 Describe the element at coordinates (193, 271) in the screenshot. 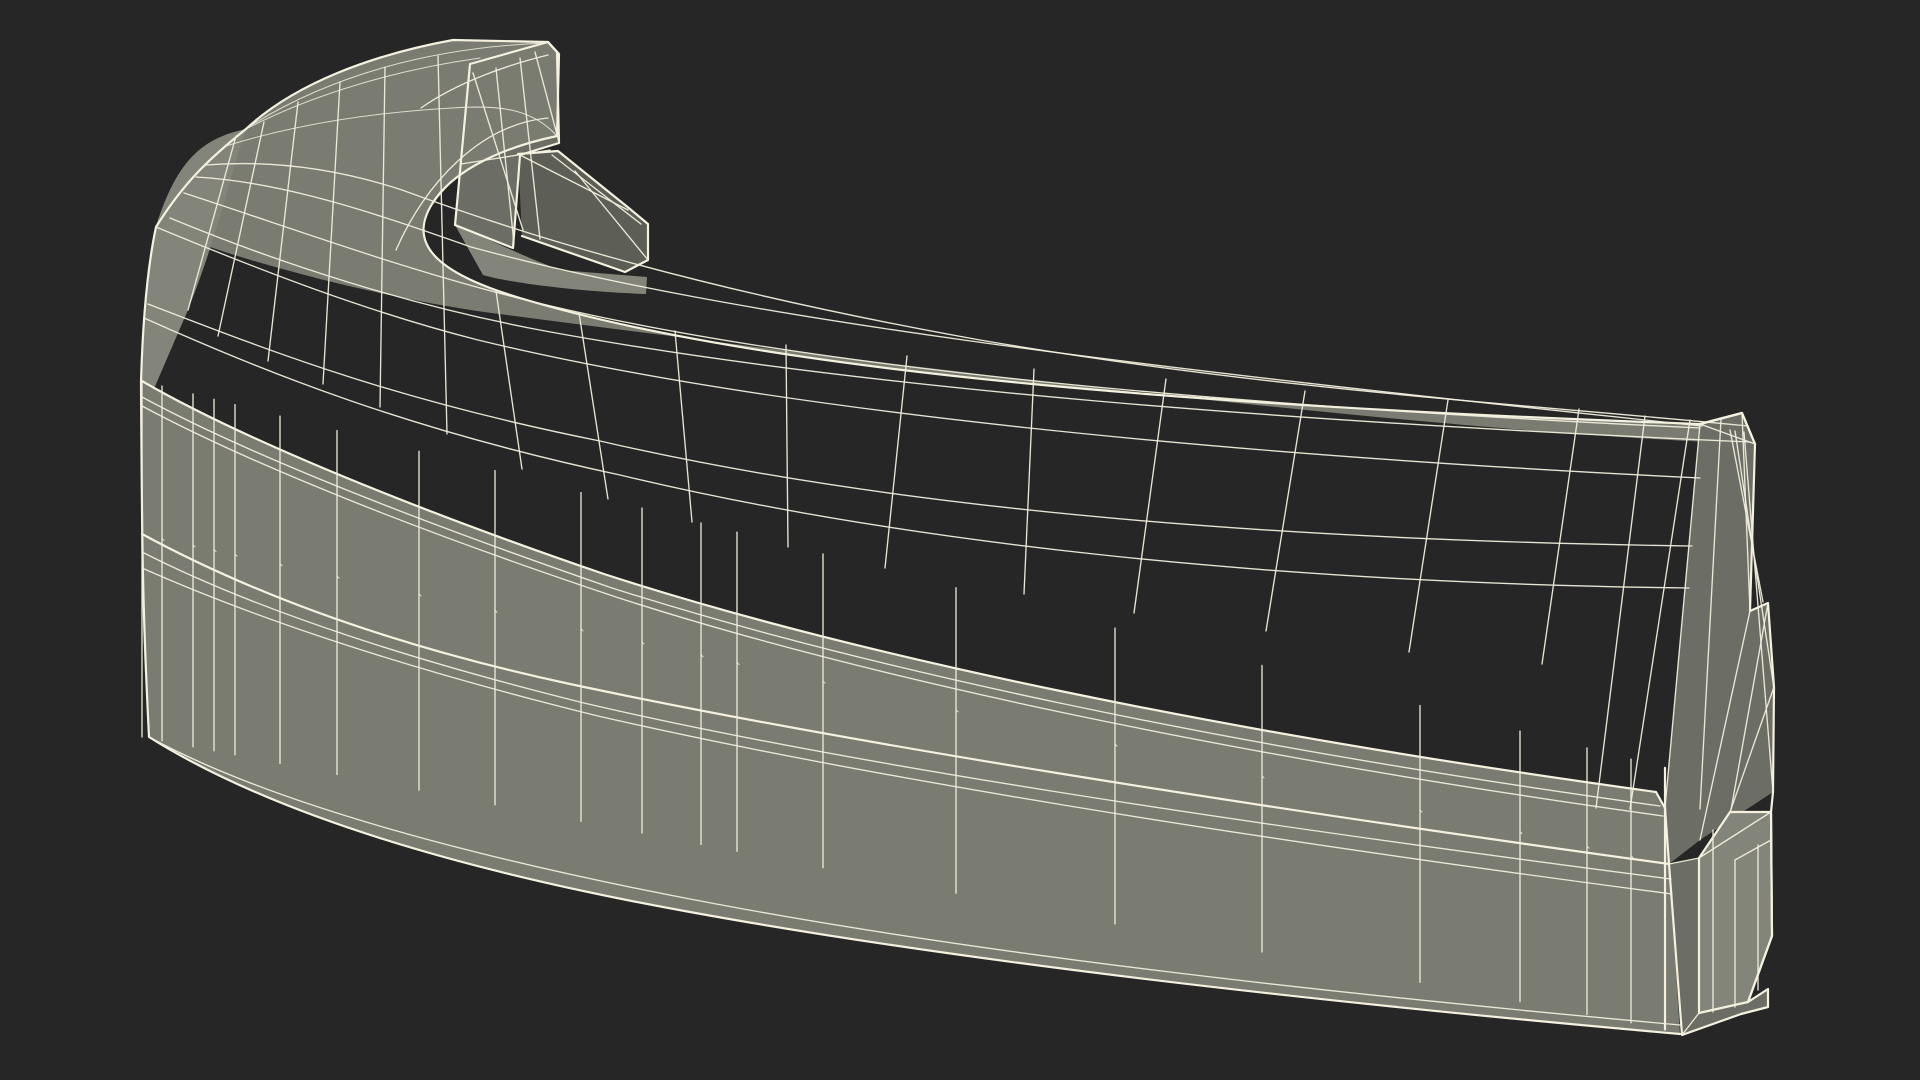

I see `left-end-face` at that location.